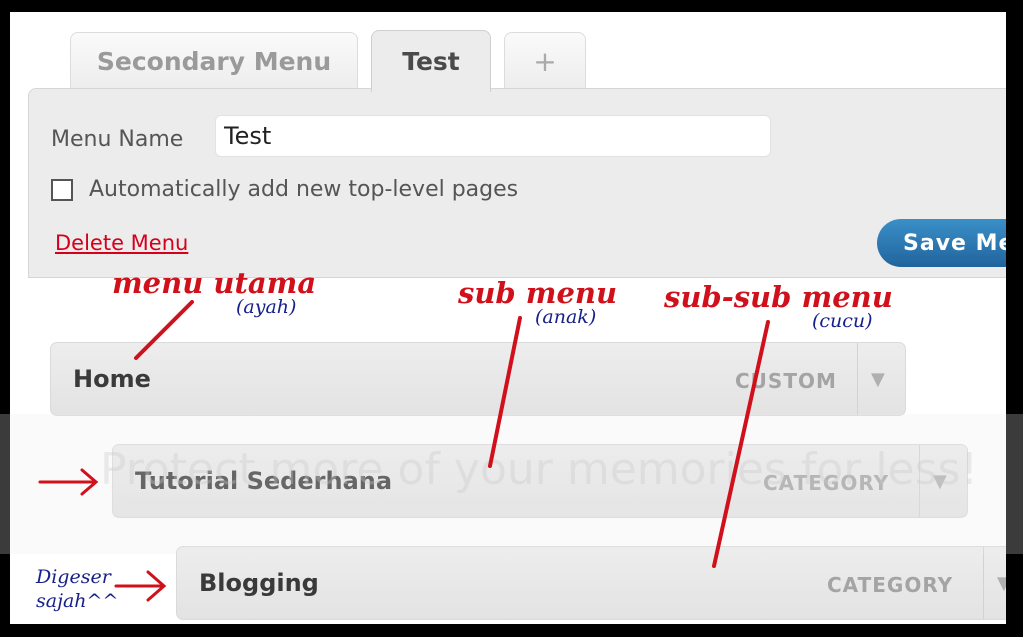 Image resolution: width=1023 pixels, height=637 pixels. I want to click on annotation-line-subsub, so click(741, 444).